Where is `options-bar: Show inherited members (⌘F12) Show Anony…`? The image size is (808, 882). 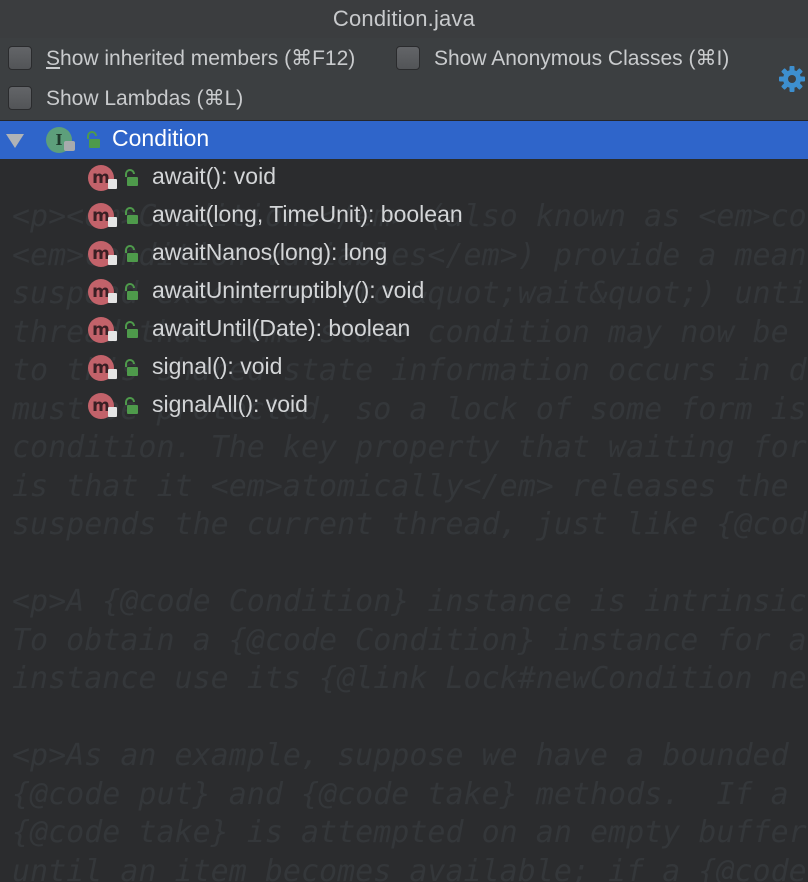 options-bar: Show inherited members (⌘F12) Show Anony… is located at coordinates (404, 79).